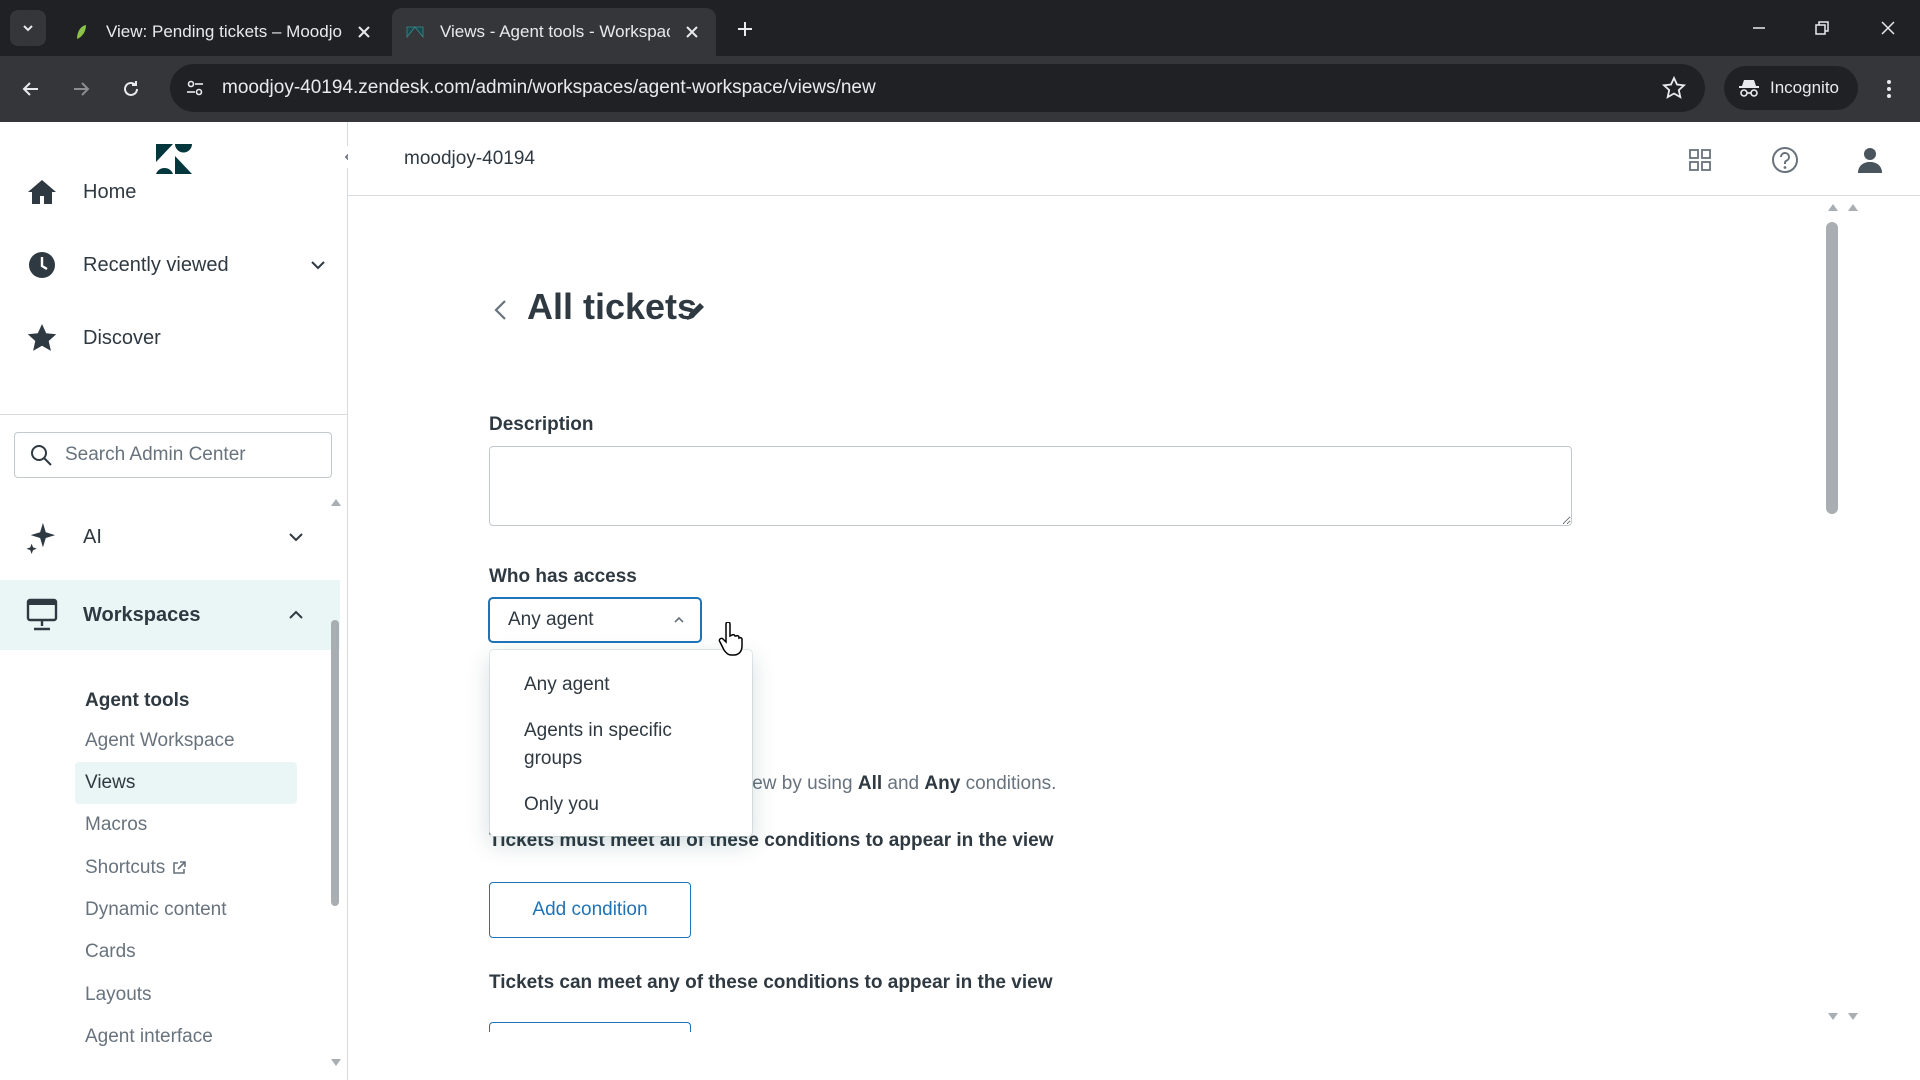 Image resolution: width=1920 pixels, height=1080 pixels. Describe the element at coordinates (170, 537) in the screenshot. I see `nav-item-ai: AI` at that location.